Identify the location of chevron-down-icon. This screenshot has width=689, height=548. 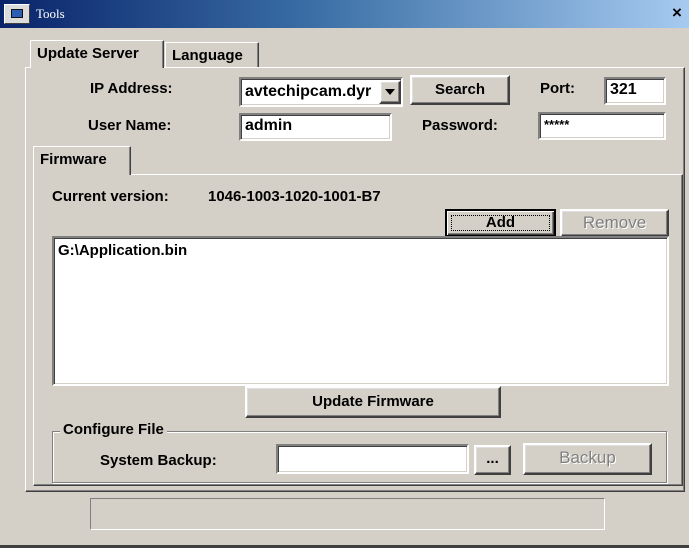
(390, 92).